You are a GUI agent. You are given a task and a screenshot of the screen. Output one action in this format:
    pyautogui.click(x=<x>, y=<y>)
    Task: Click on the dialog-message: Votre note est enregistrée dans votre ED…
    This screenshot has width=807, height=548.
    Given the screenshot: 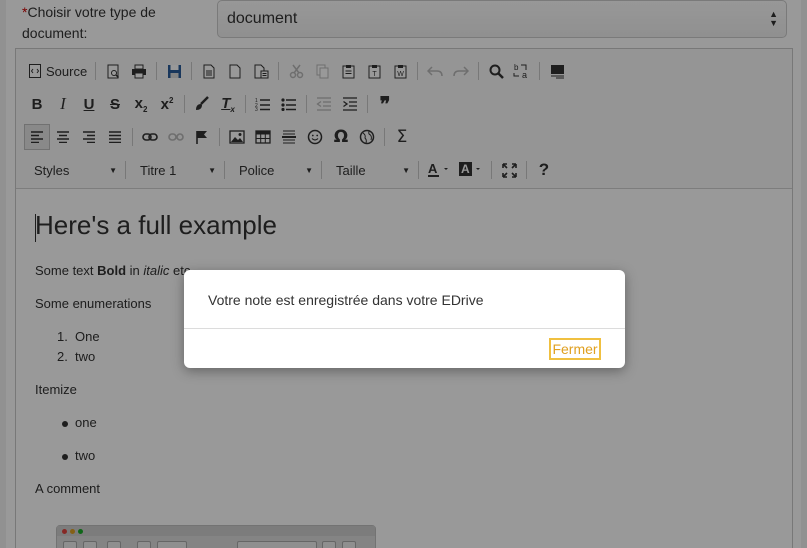 What is the action you would take?
    pyautogui.click(x=346, y=300)
    